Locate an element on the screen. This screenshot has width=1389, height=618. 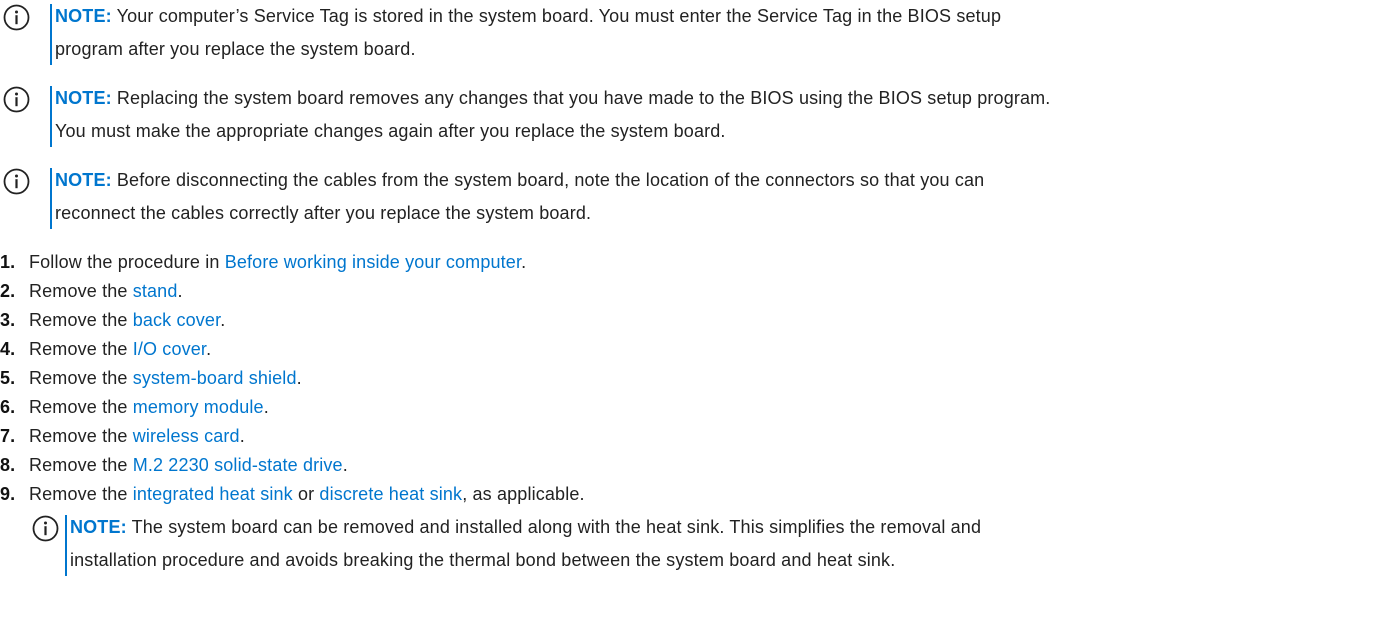
link-discrete-heat-sink: discrete heat sink is located at coordinates (390, 494).